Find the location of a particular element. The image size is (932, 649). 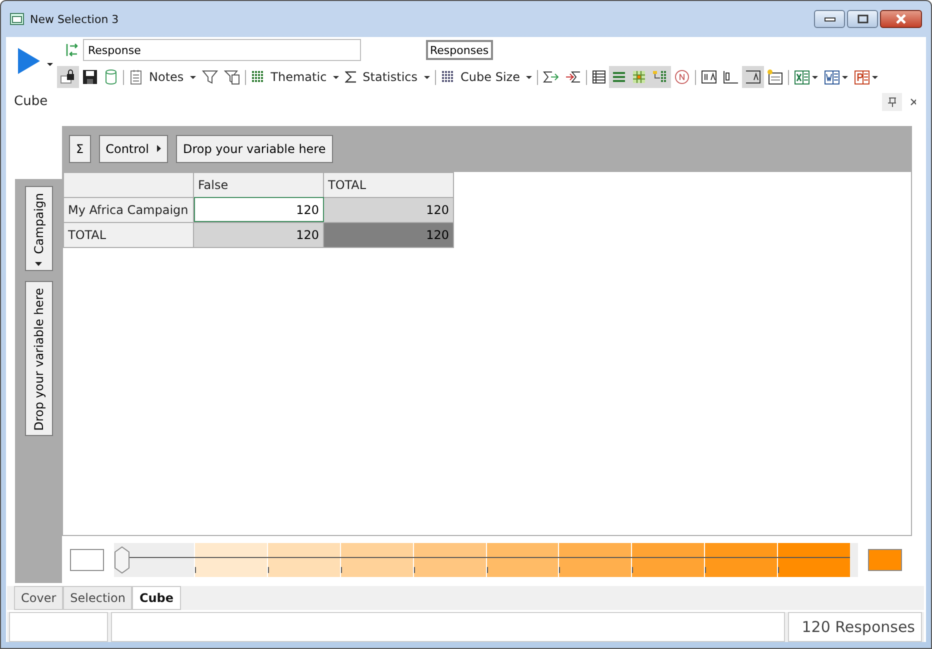

toolbar-menu: Thematic is located at coordinates (305, 77).